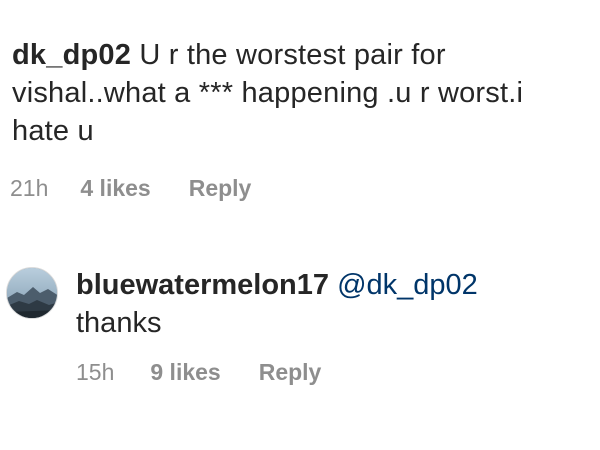 This screenshot has height=450, width=600. I want to click on reply-text: thanks, so click(119, 323).